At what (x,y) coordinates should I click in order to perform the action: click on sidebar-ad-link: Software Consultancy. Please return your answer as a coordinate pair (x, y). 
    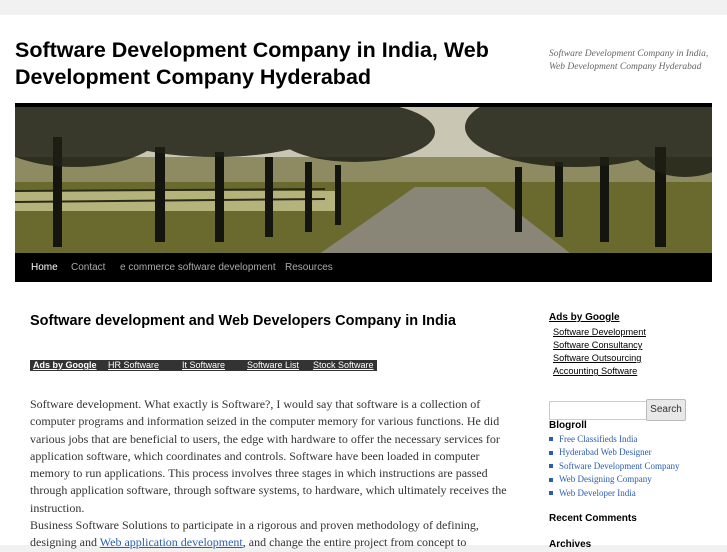
    Looking at the image, I should click on (636, 345).